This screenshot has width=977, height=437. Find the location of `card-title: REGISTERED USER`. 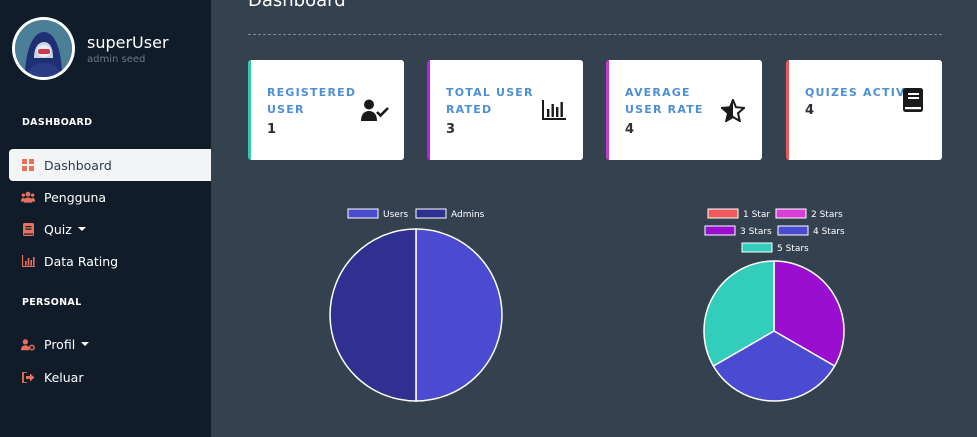

card-title: REGISTERED USER is located at coordinates (312, 101).